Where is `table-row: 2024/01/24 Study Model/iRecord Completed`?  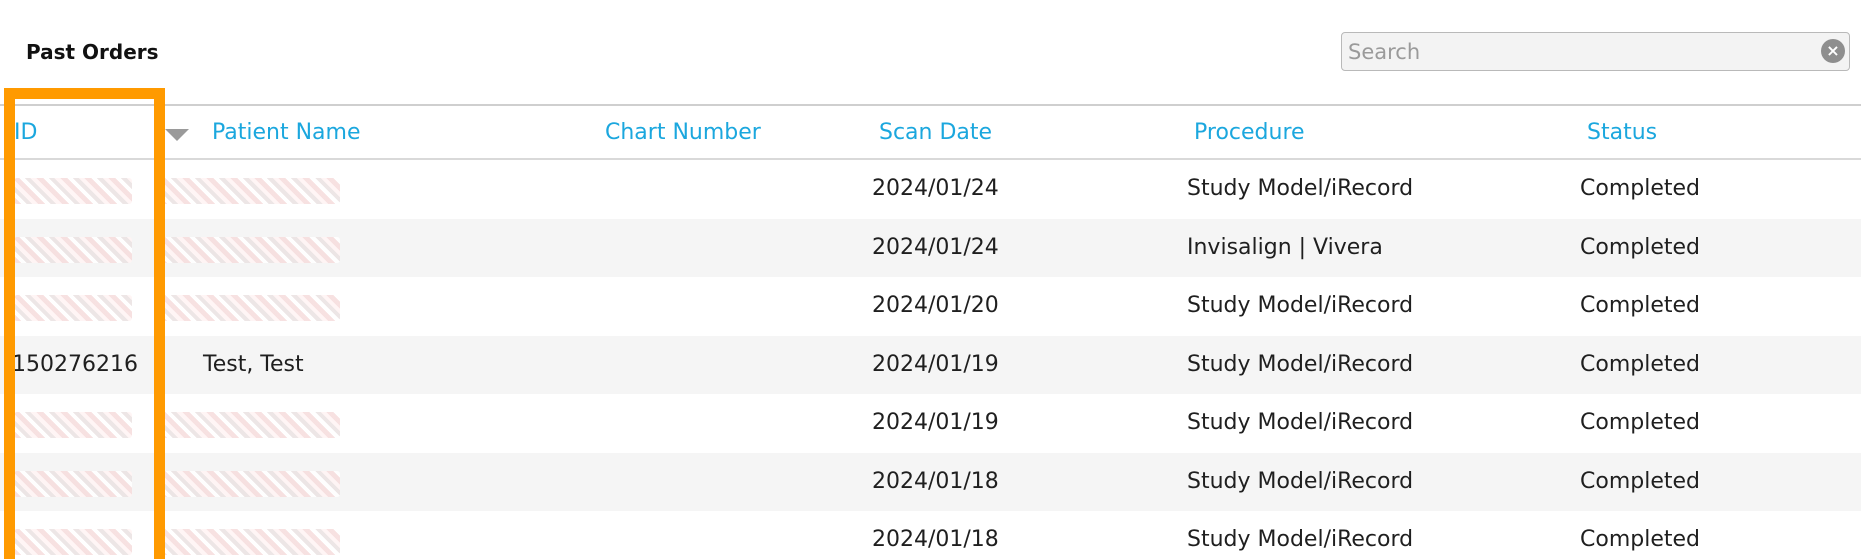 table-row: 2024/01/24 Study Model/iRecord Completed is located at coordinates (930, 189).